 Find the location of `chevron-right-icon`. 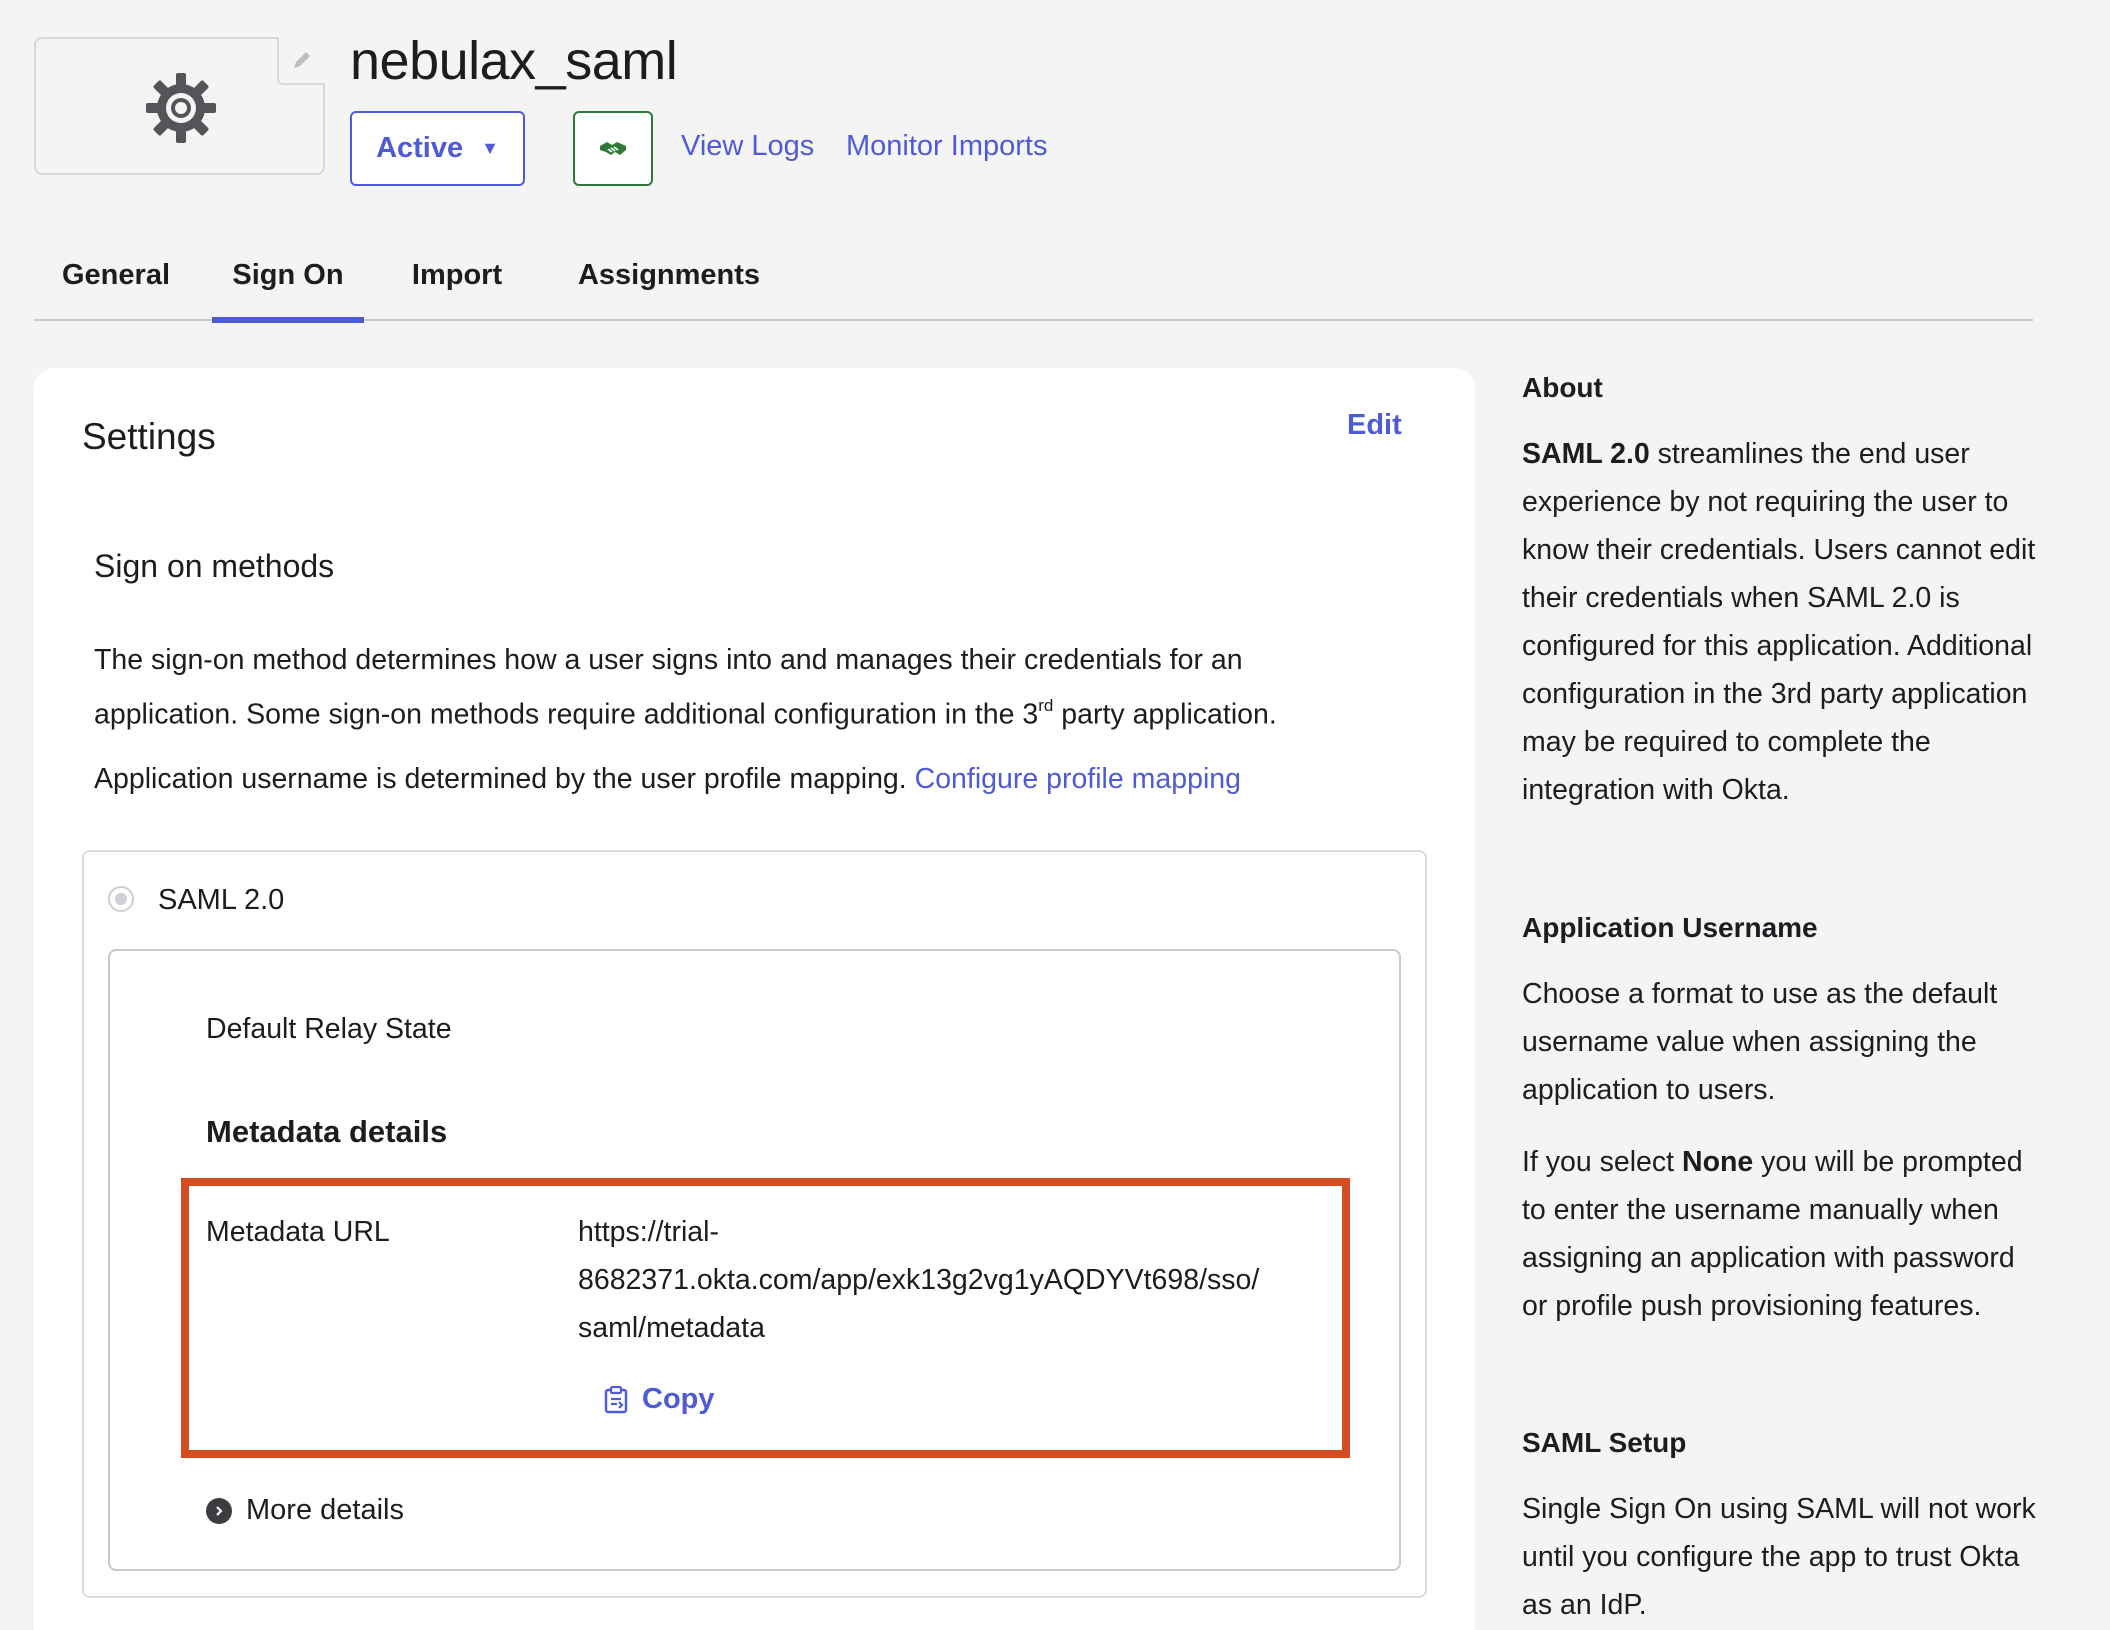

chevron-right-icon is located at coordinates (219, 1510).